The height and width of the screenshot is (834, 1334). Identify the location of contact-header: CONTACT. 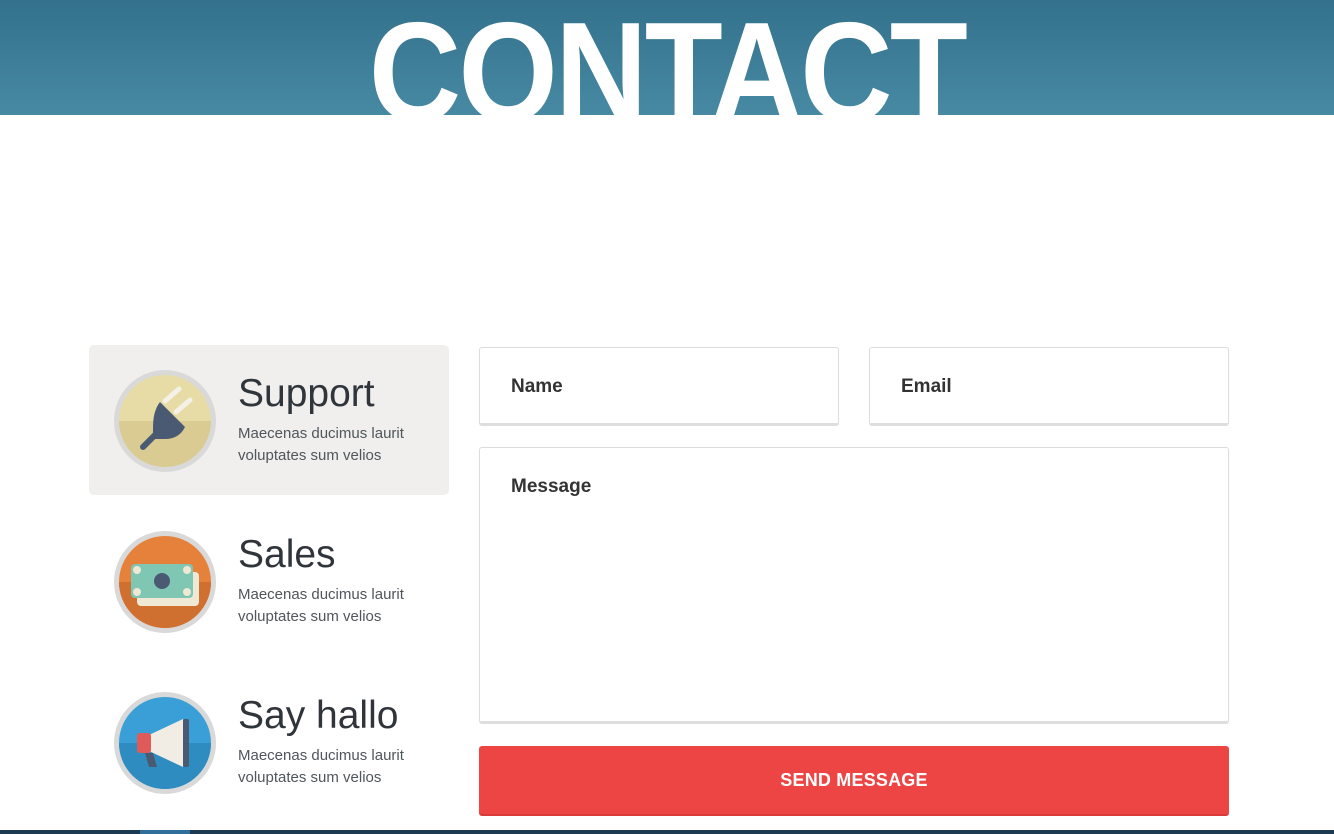
(667, 57).